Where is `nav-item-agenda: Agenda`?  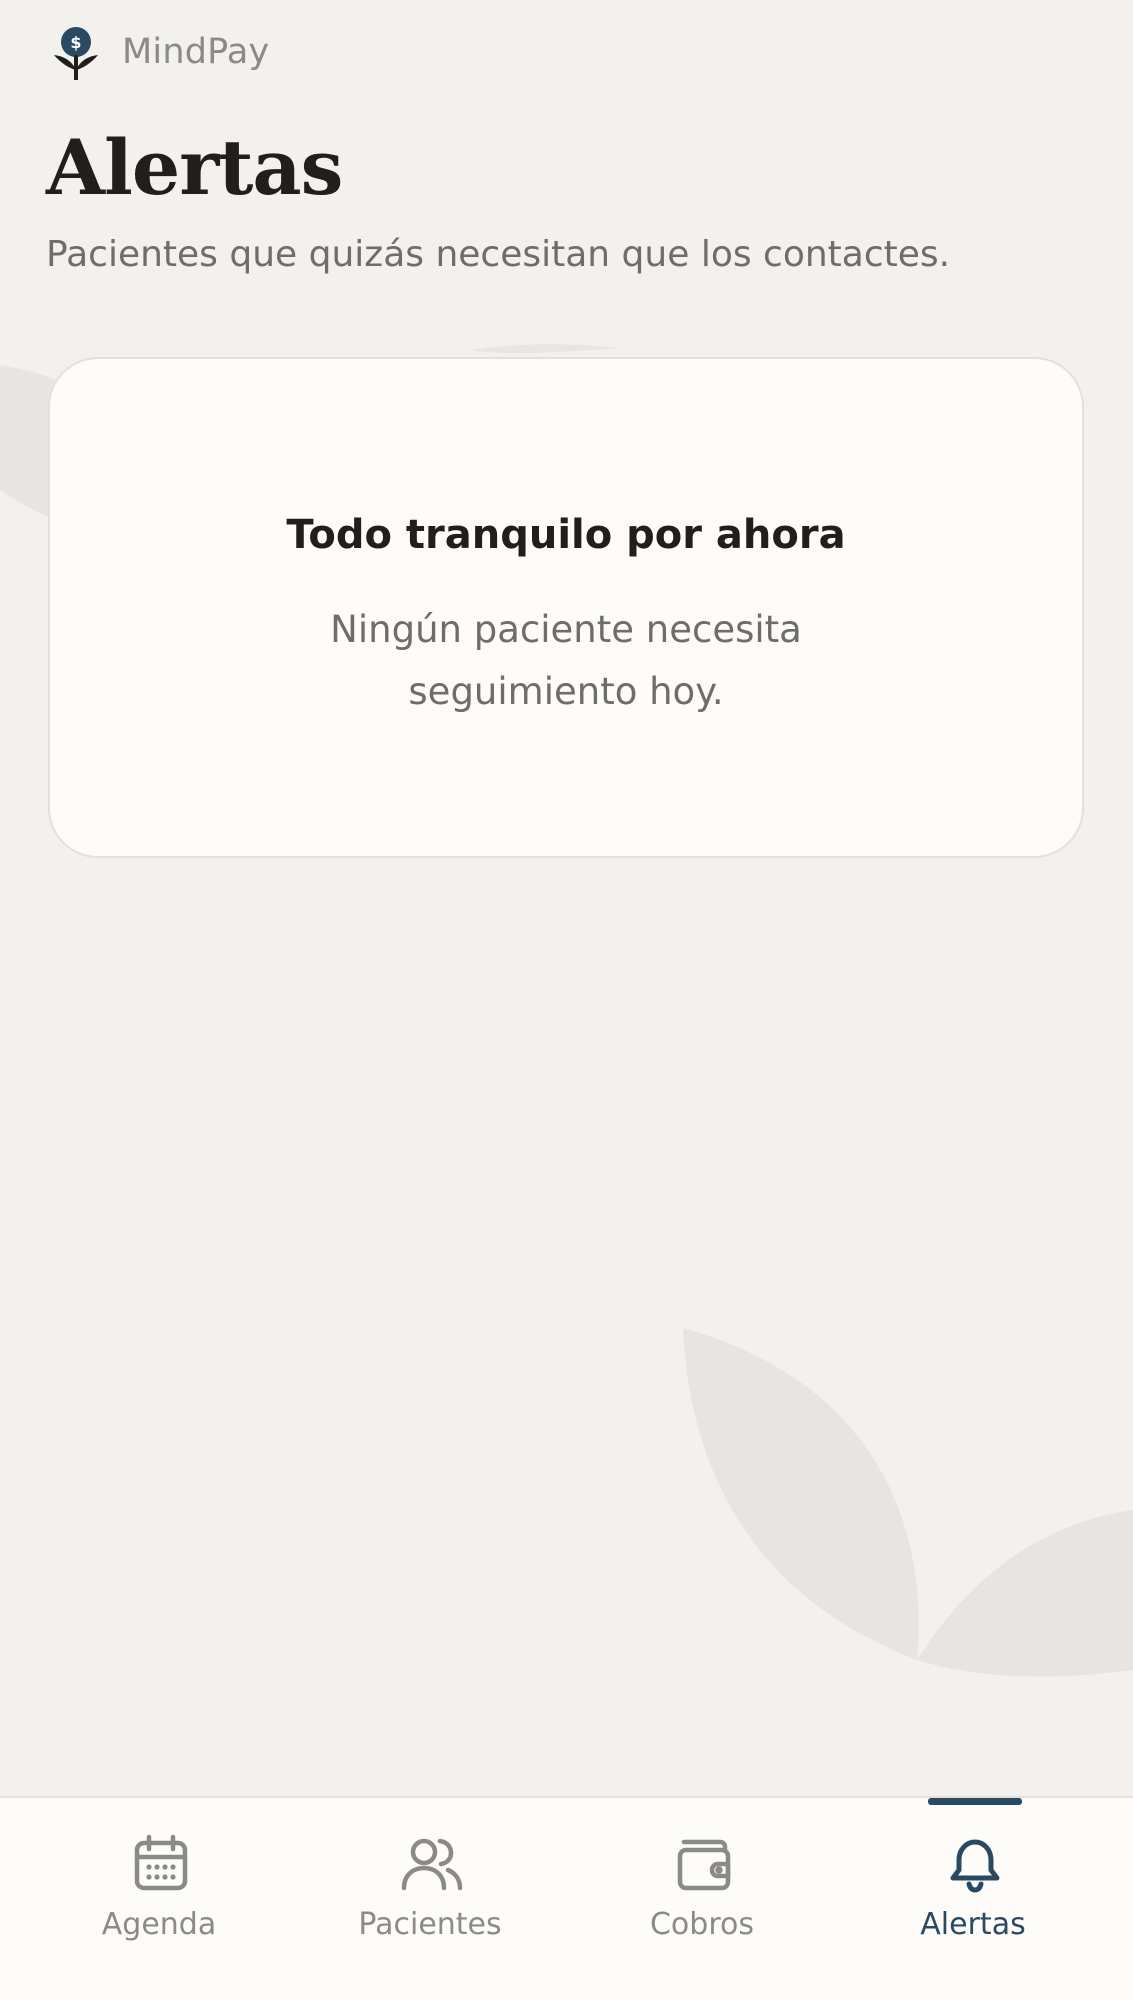
nav-item-agenda: Agenda is located at coordinates (159, 1899).